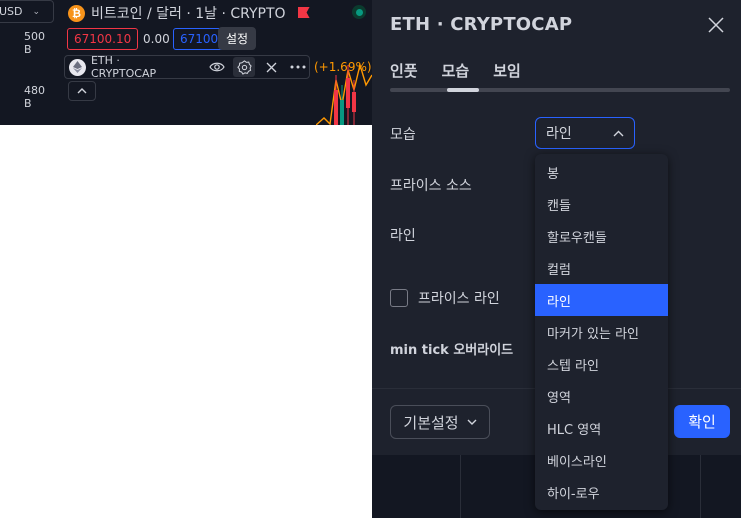 This screenshot has width=741, height=518. What do you see at coordinates (156, 39) in the screenshot?
I see `spread-value: 0.00` at bounding box center [156, 39].